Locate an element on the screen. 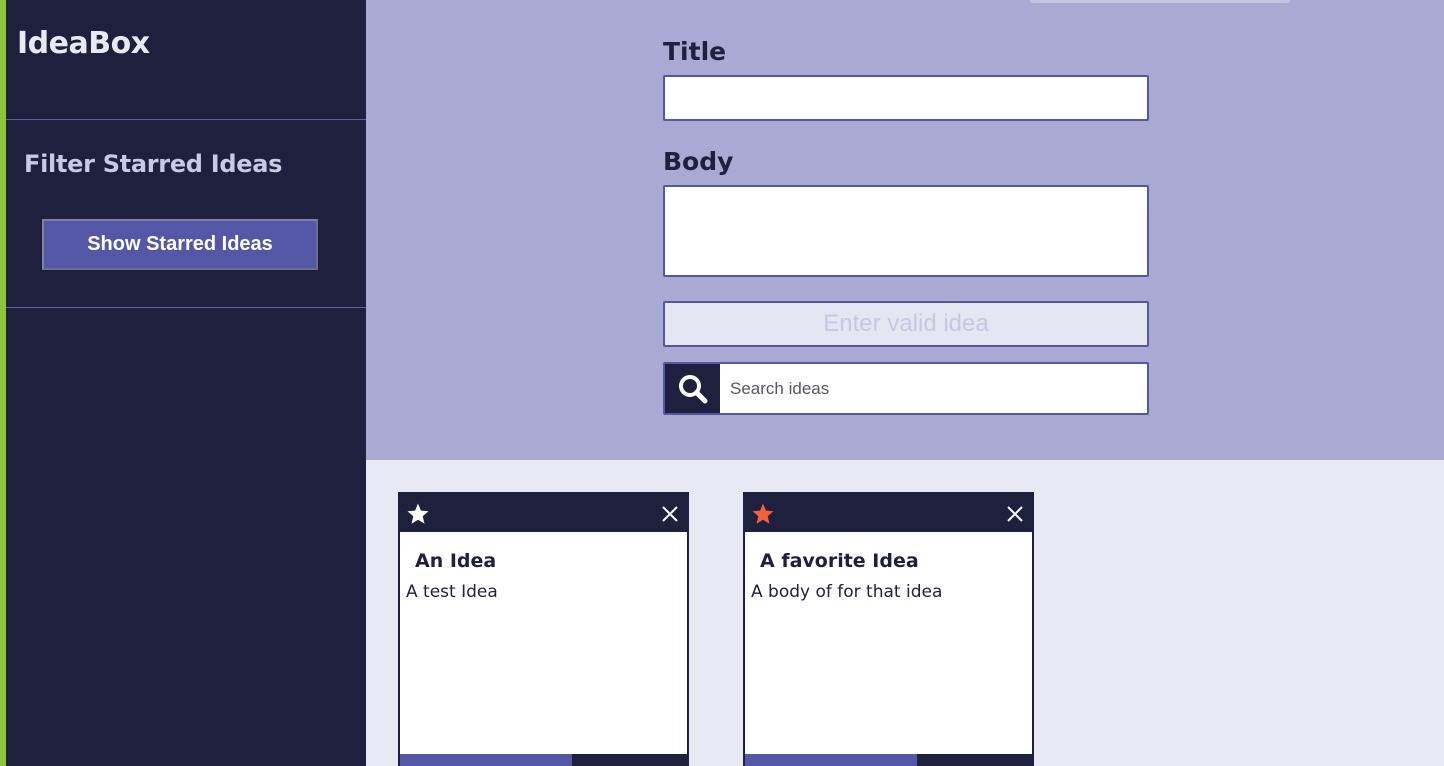  show-starred-button: Show Starred Ideas is located at coordinates (180, 244).